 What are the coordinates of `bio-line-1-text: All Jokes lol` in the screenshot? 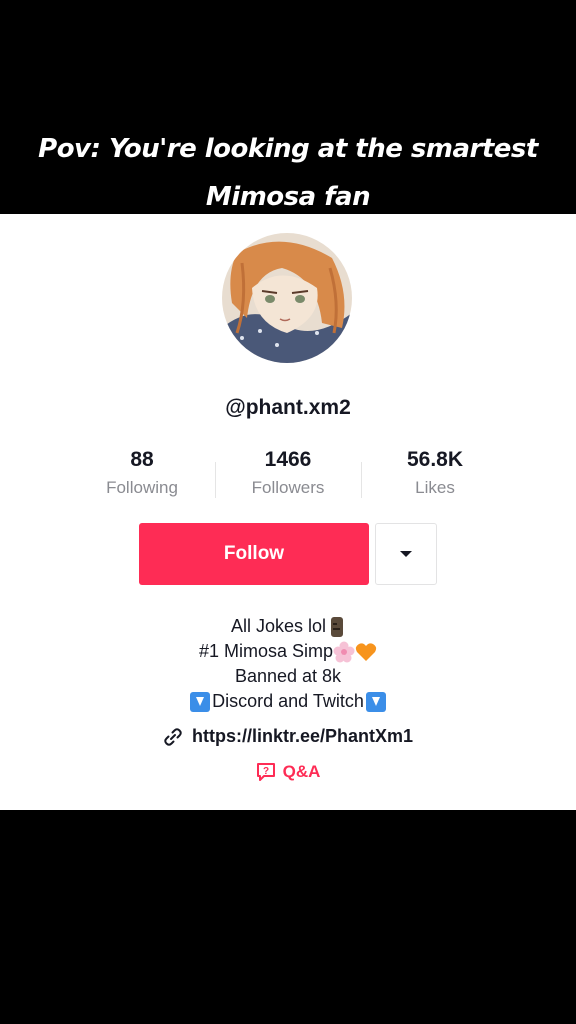 It's located at (278, 626).